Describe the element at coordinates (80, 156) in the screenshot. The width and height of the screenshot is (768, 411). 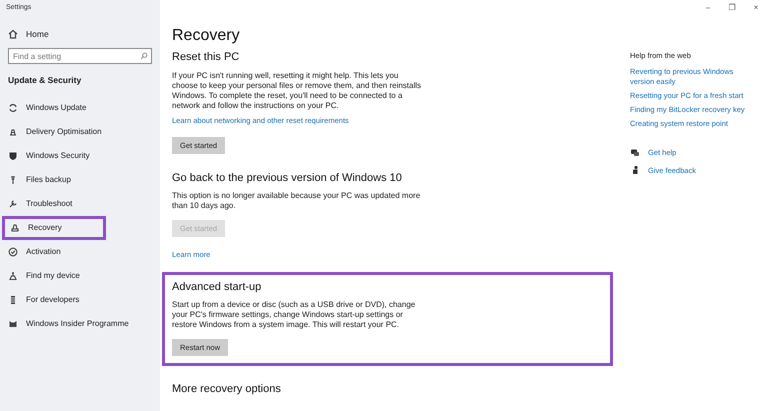
I see `nav-item: Windows Security` at that location.